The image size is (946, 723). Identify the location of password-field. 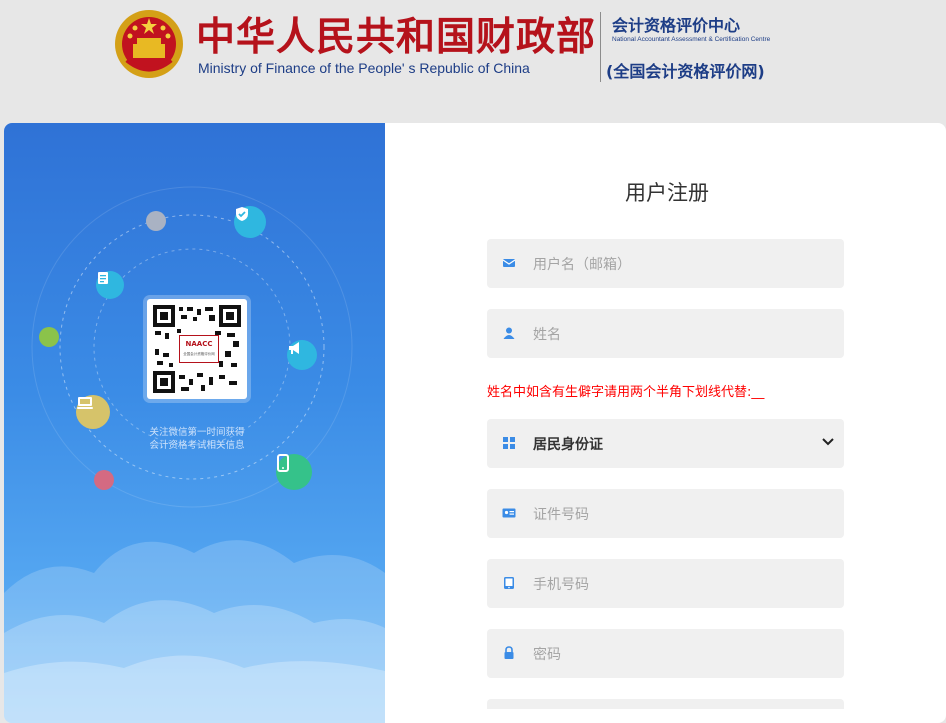
(665, 654).